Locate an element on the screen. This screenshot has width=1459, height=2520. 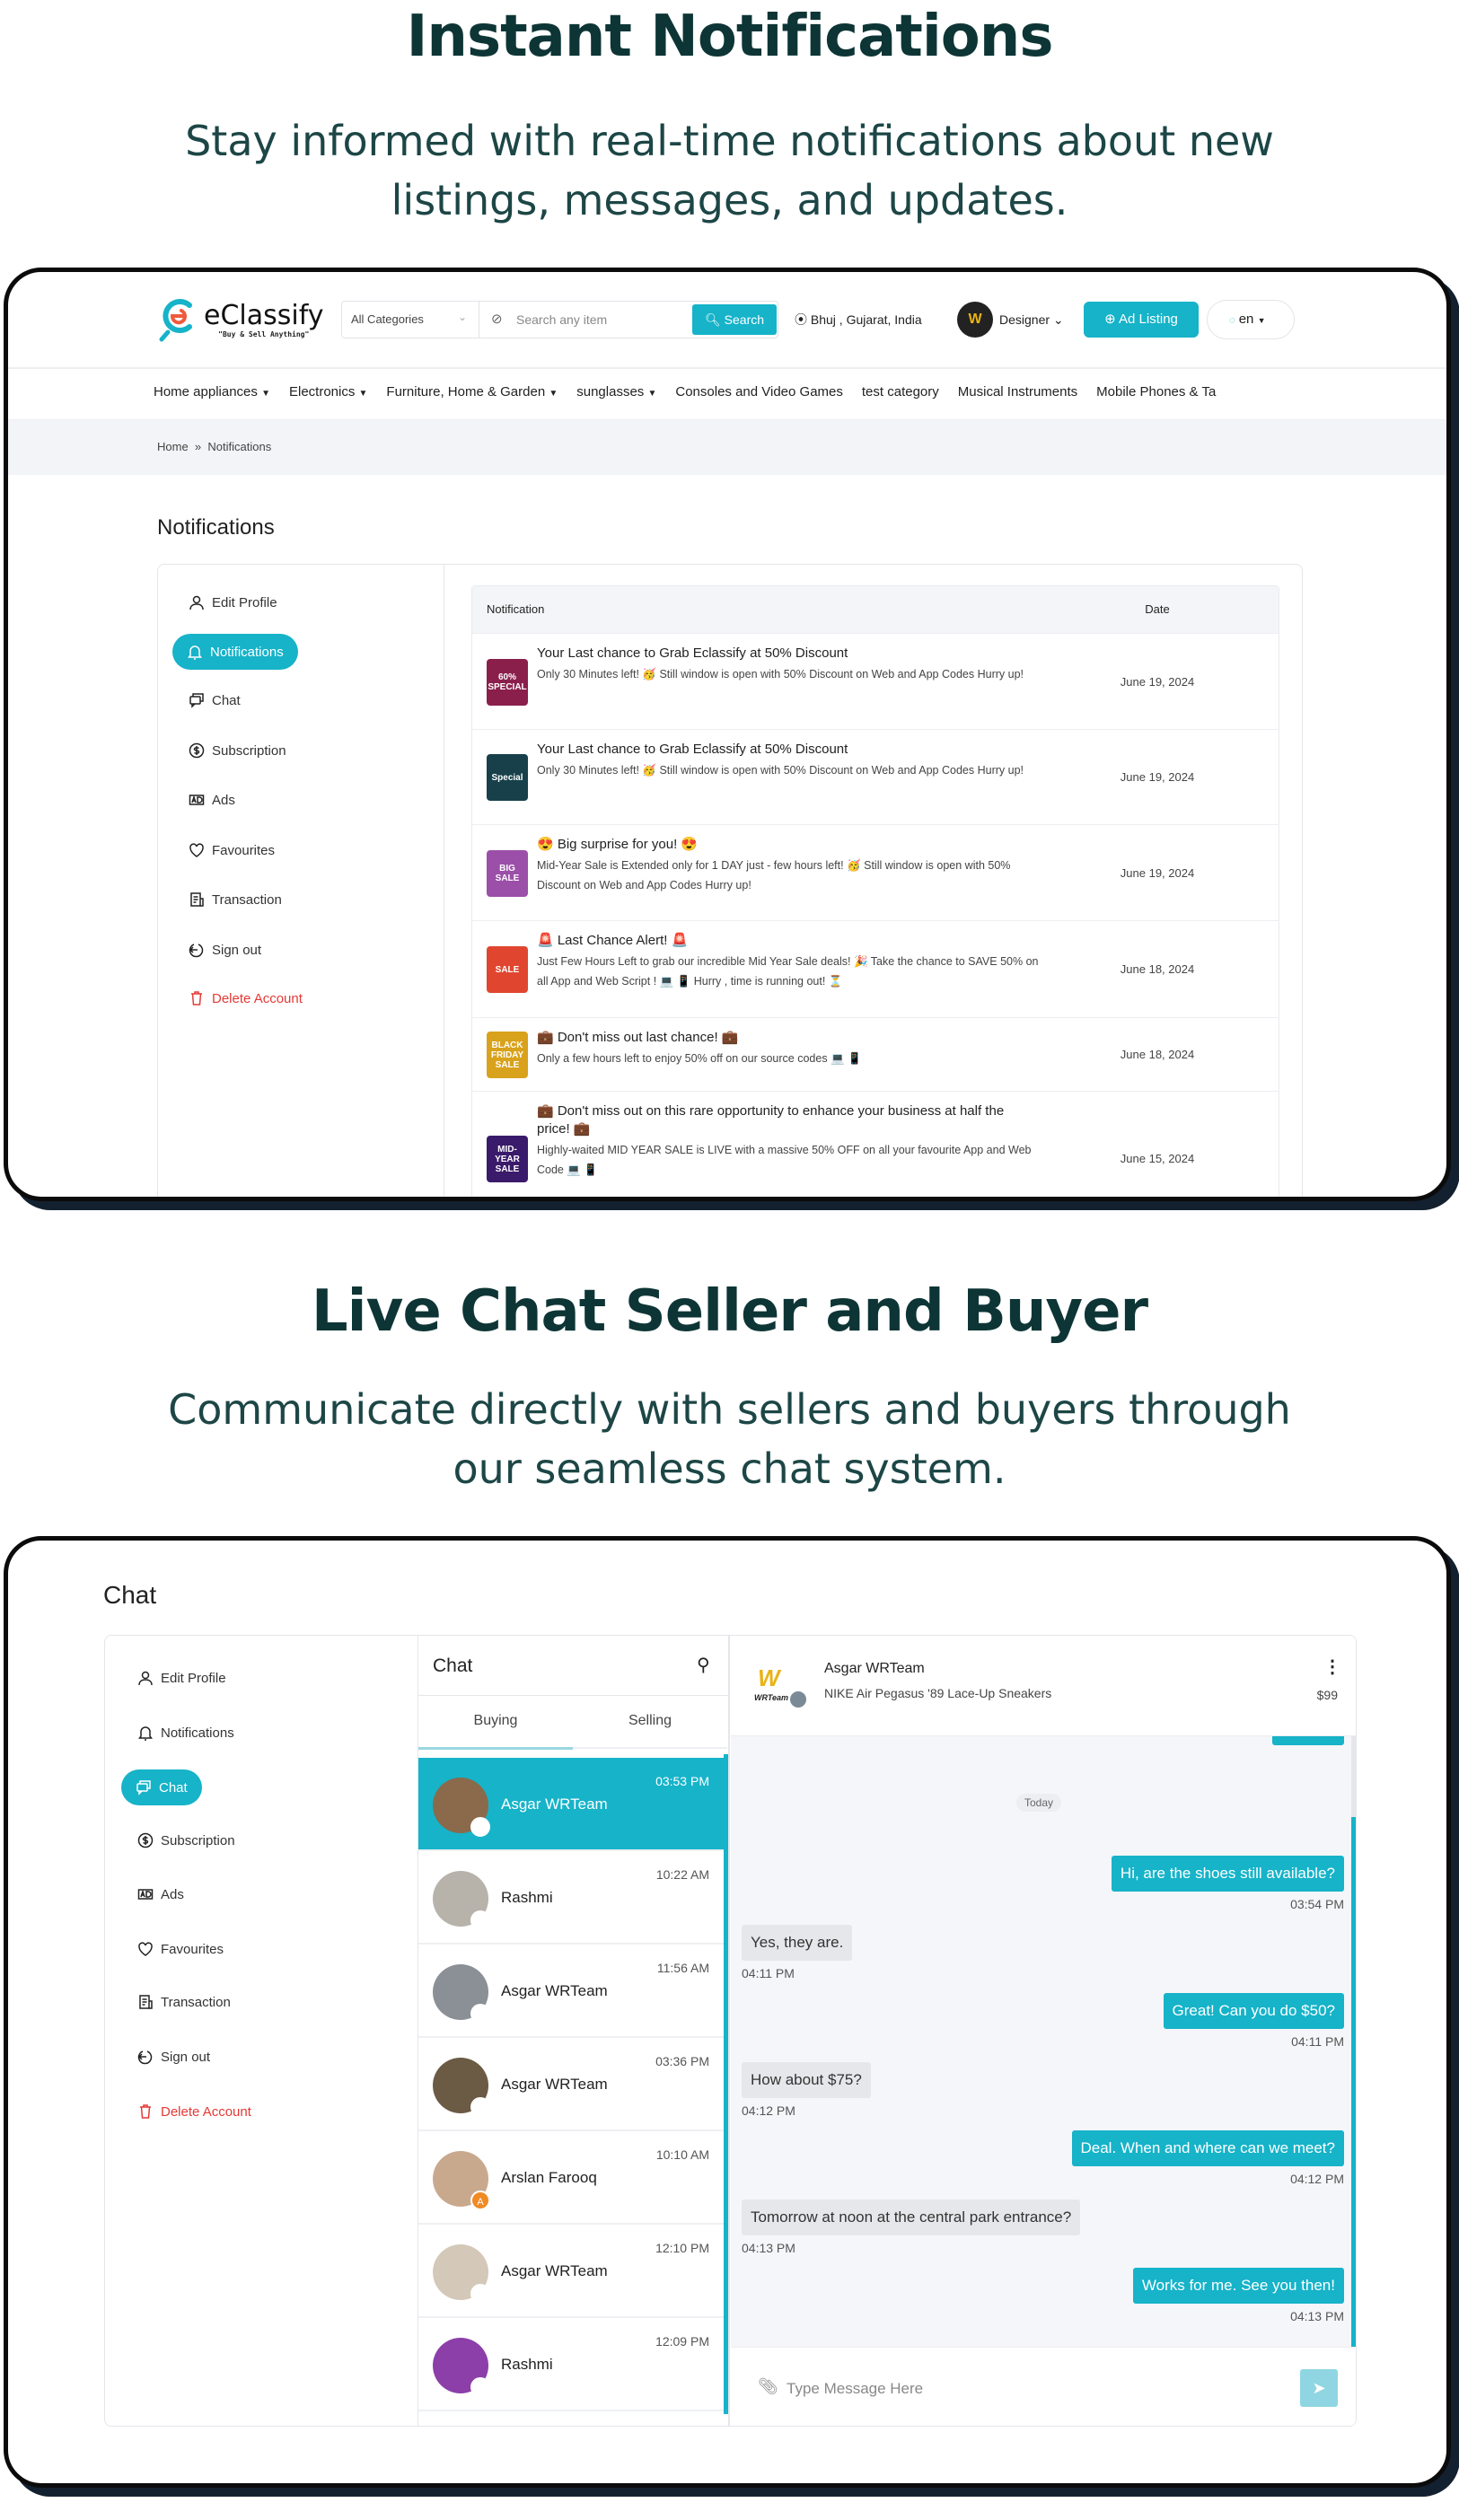
conversation-item: Rashmi 12:09 PM is located at coordinates (573, 2364).